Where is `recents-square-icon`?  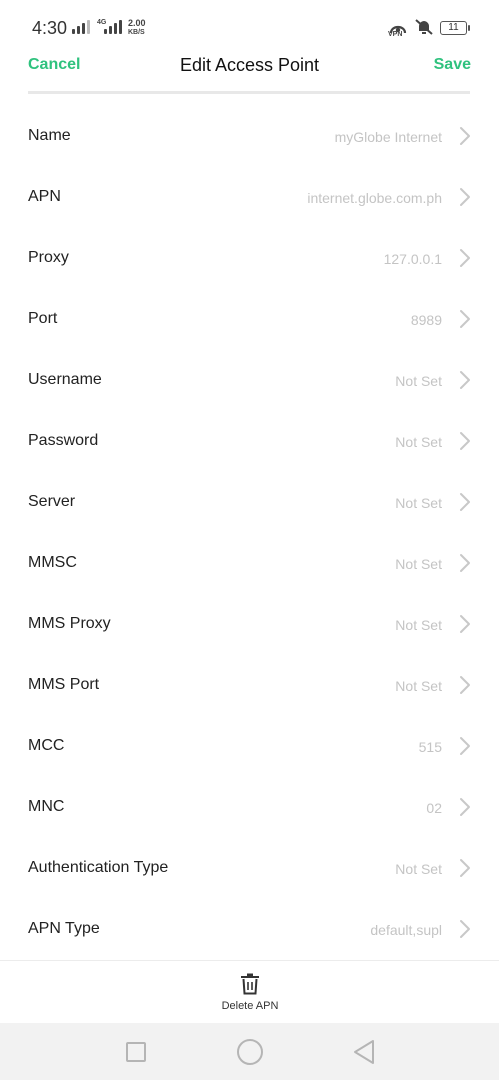 recents-square-icon is located at coordinates (136, 1052).